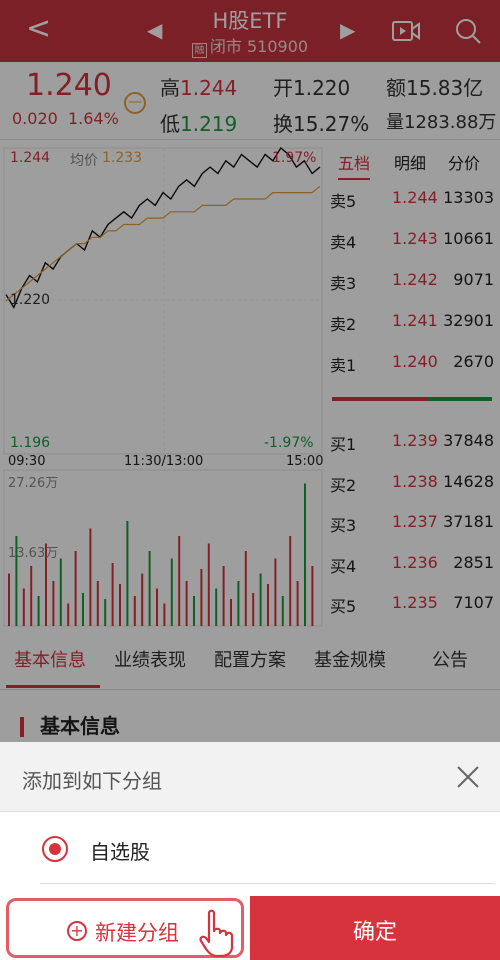 This screenshot has width=500, height=960. What do you see at coordinates (267, 883) in the screenshot?
I see `divider` at bounding box center [267, 883].